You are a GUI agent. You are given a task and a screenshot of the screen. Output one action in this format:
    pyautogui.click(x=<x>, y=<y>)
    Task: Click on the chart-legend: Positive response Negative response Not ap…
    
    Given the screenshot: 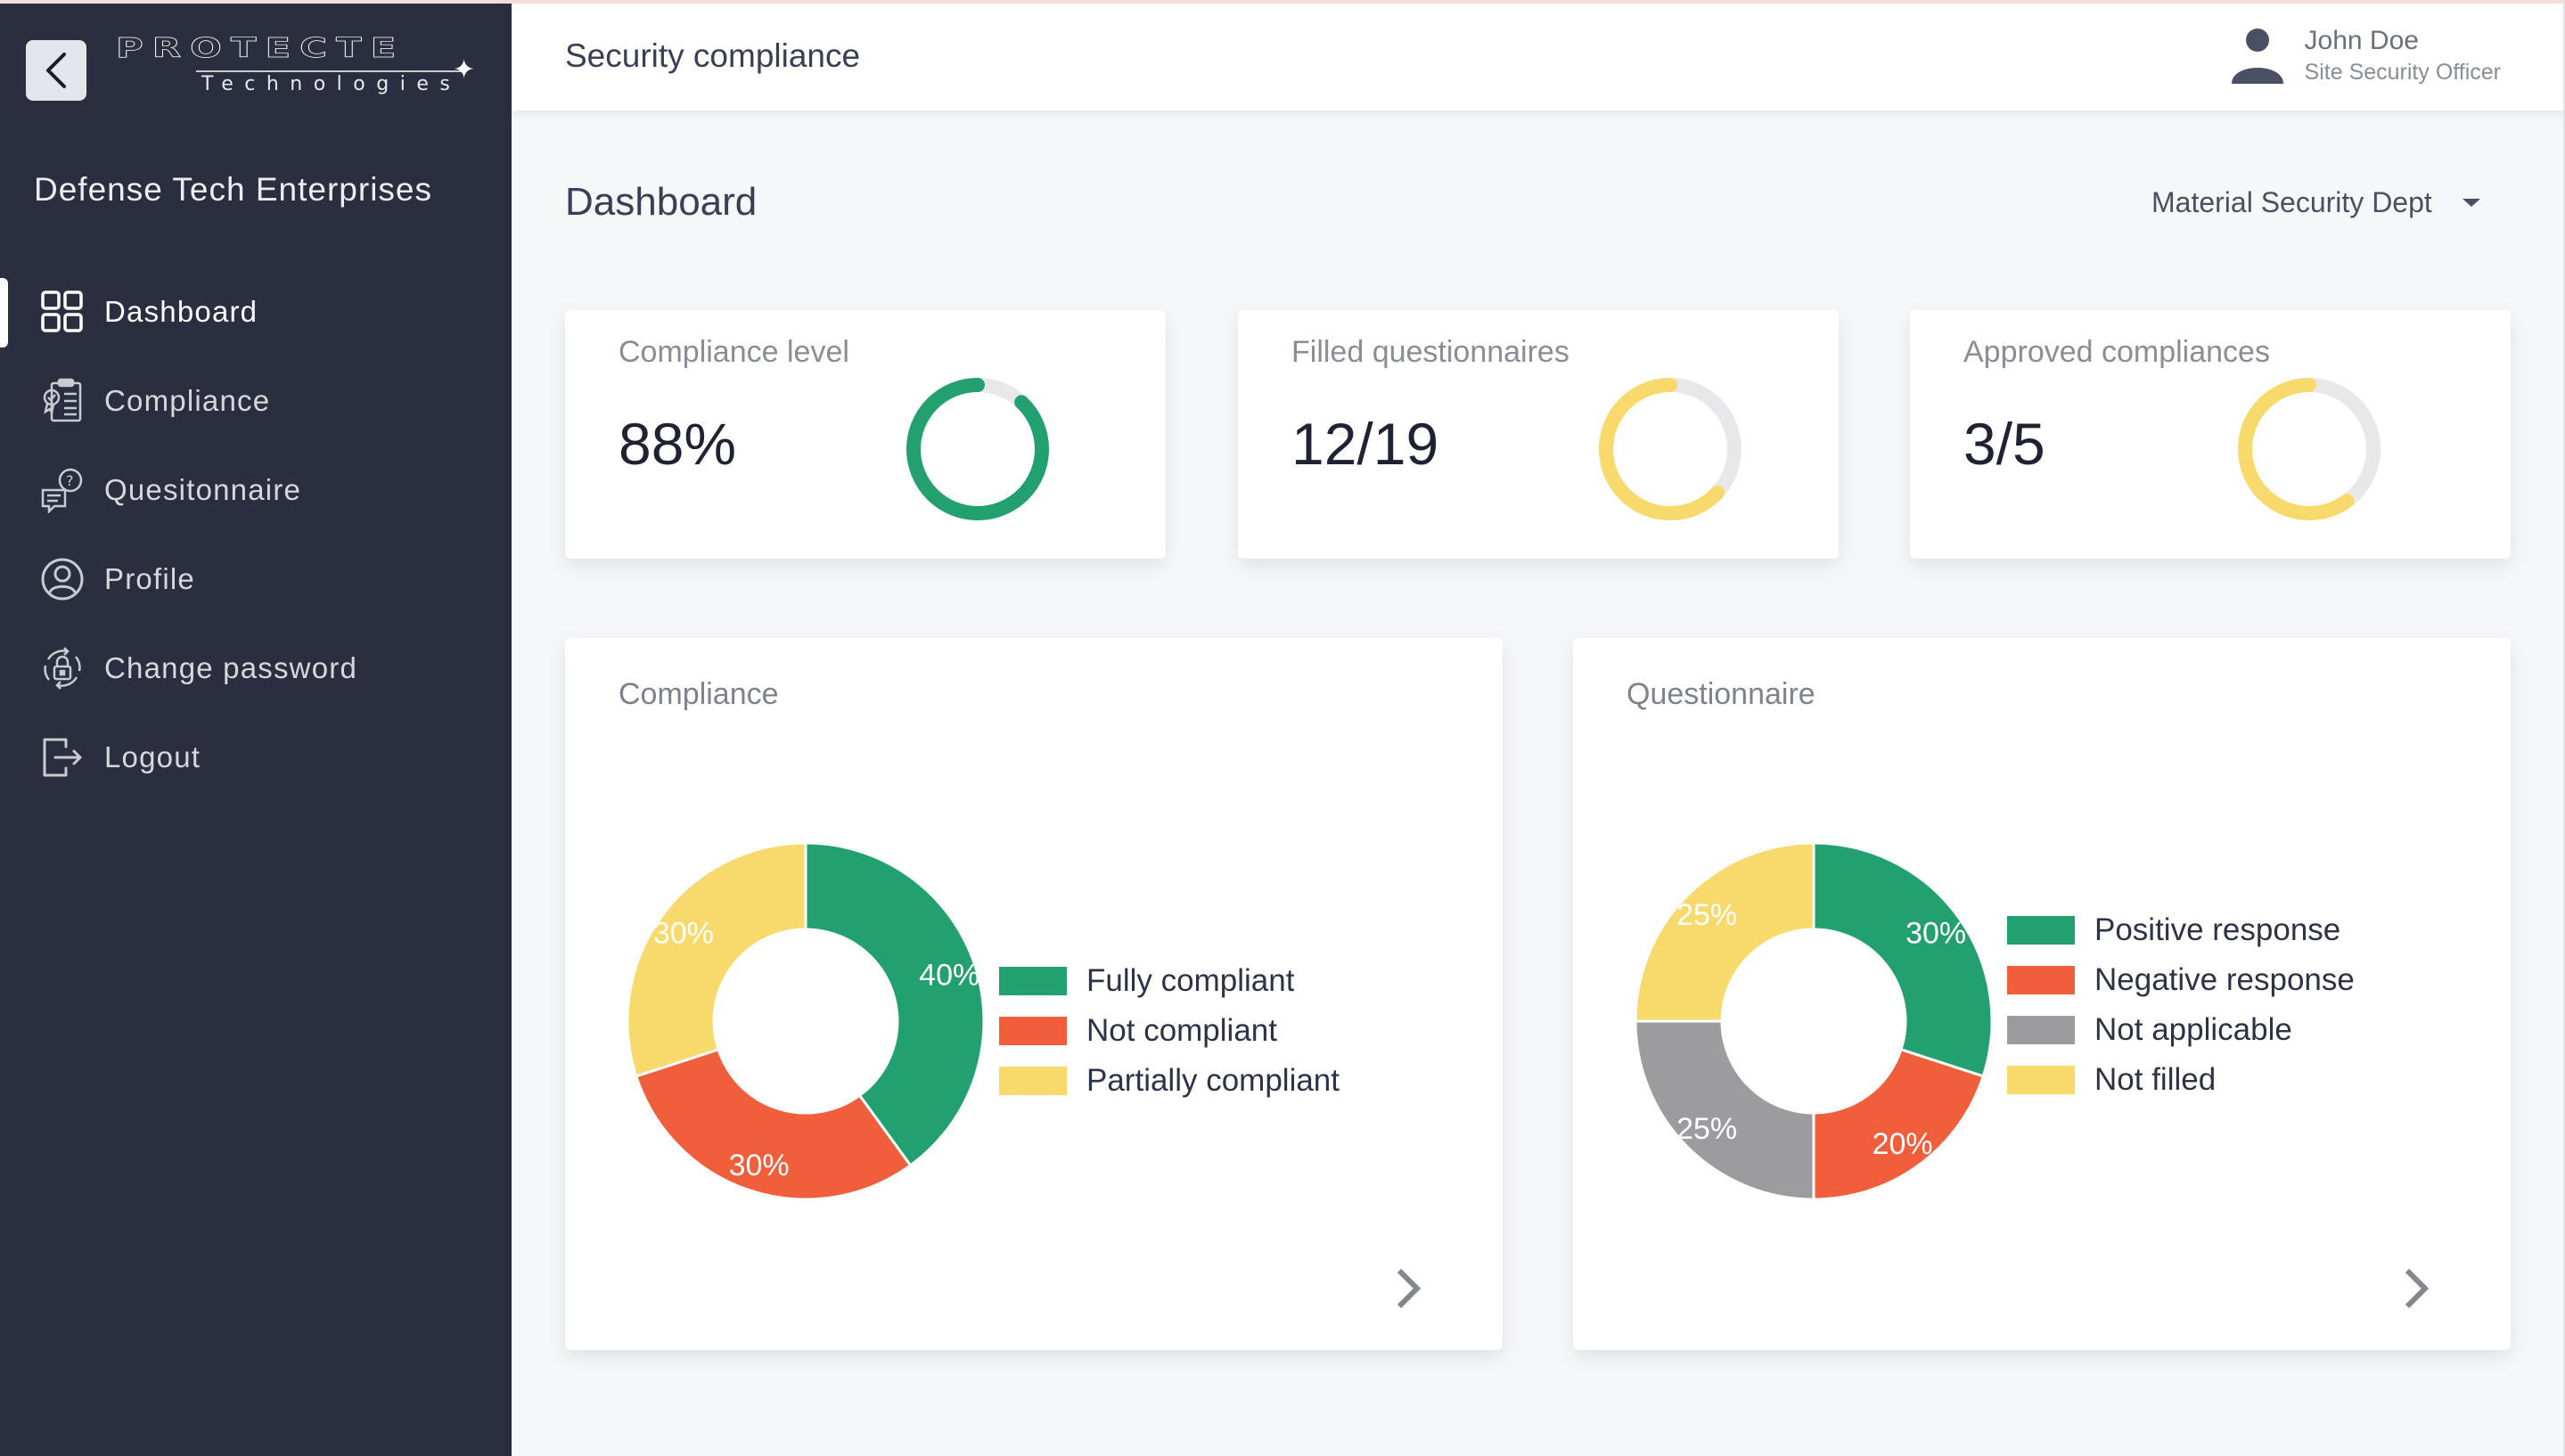 What is the action you would take?
    pyautogui.click(x=2181, y=1005)
    